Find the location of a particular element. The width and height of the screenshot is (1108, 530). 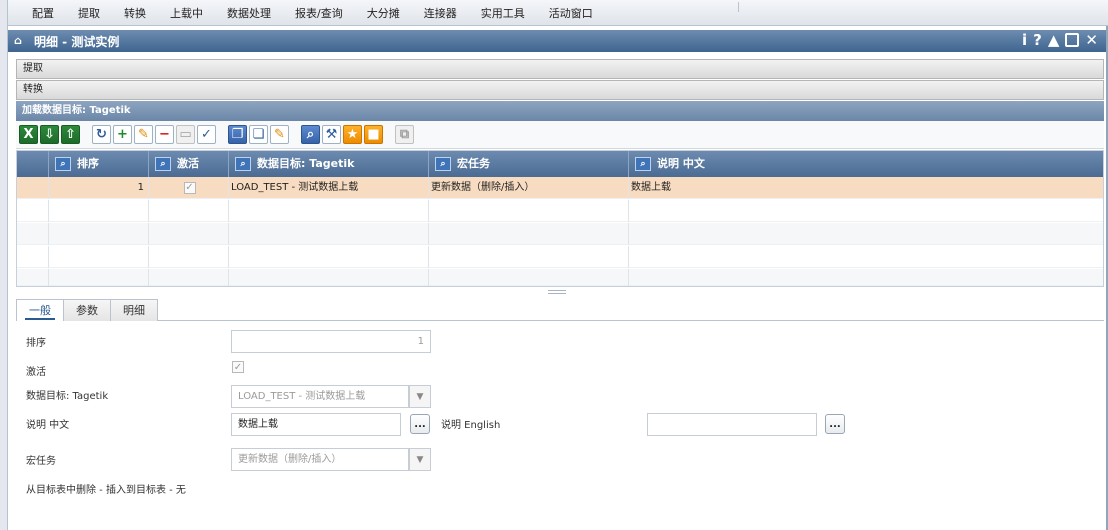

cell-order: 1 is located at coordinates (99, 188).